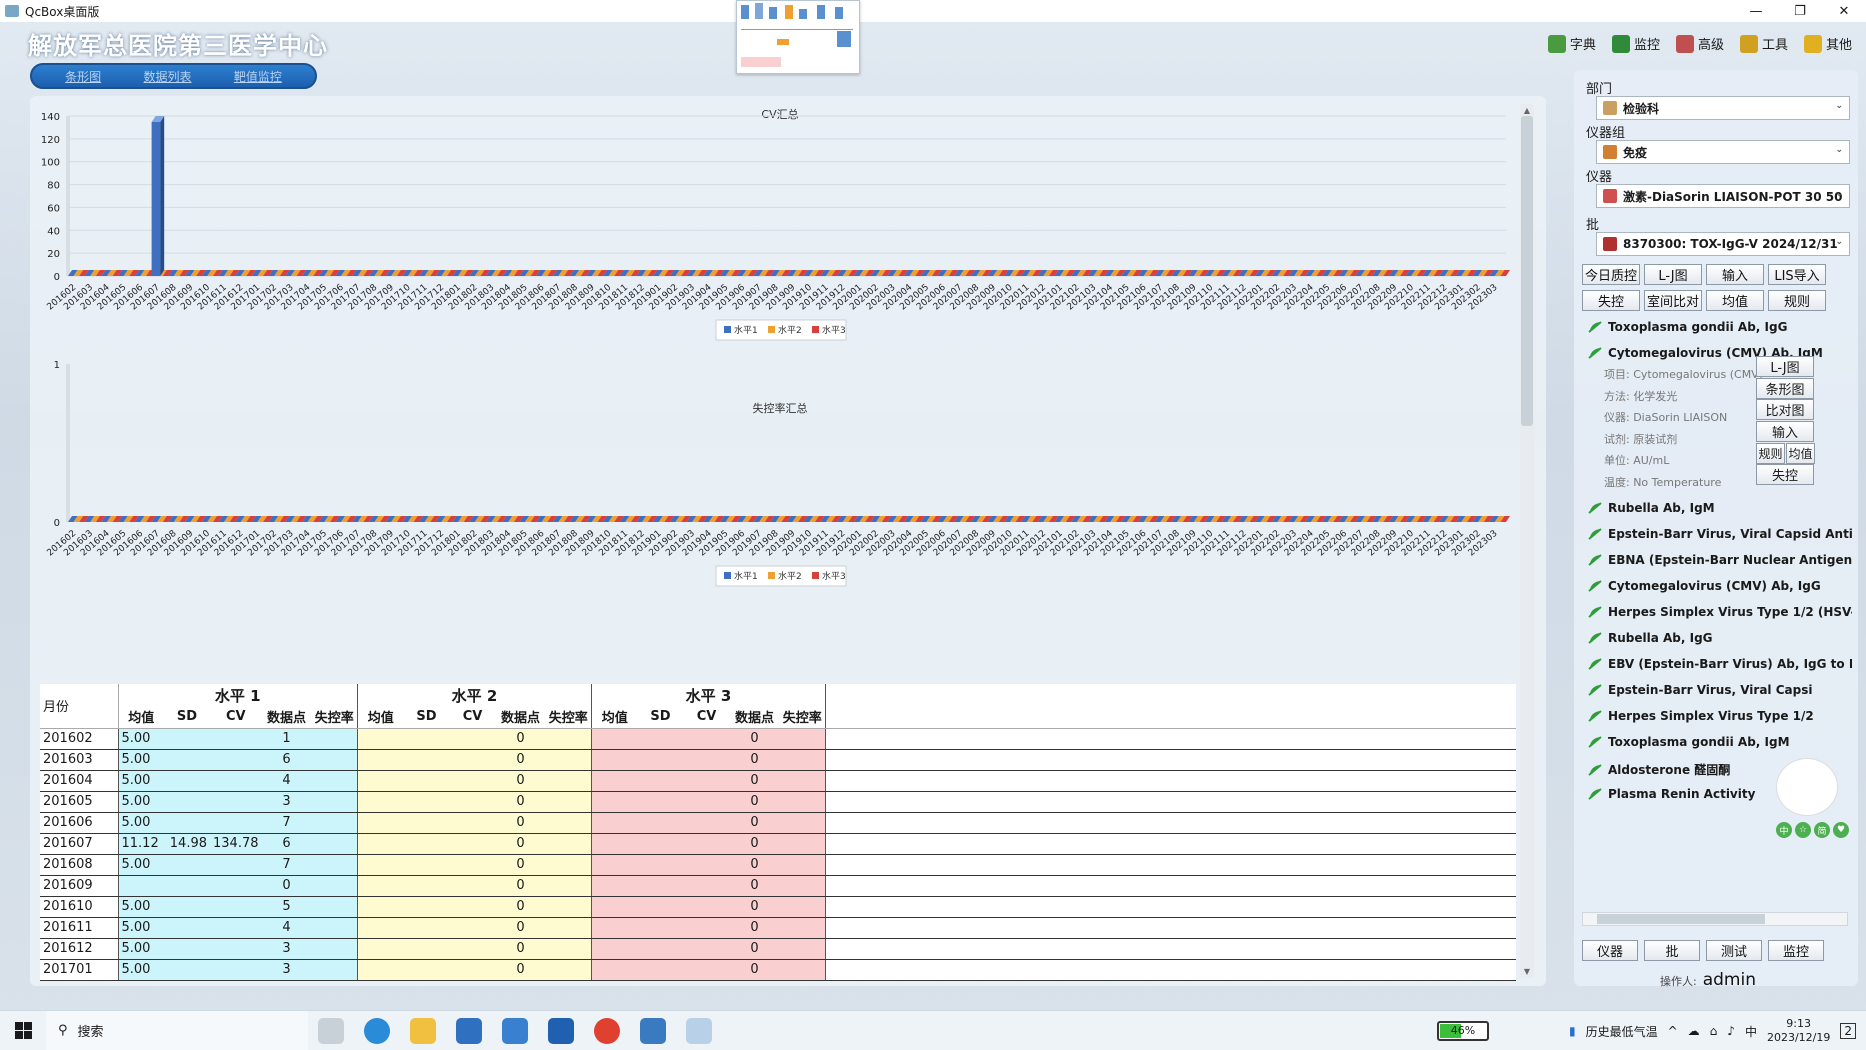 The height and width of the screenshot is (1050, 1866). Describe the element at coordinates (1527, 971) in the screenshot. I see `scroll-down-arrow: ▼` at that location.